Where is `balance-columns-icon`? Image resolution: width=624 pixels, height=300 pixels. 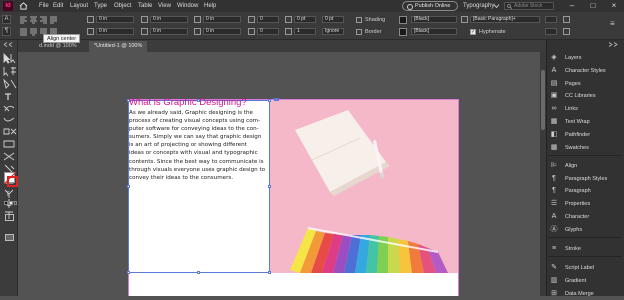
balance-columns-icon is located at coordinates (566, 31).